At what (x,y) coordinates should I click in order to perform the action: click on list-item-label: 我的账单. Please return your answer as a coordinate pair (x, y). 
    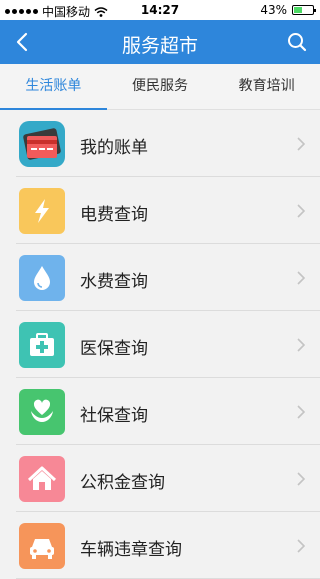
    Looking at the image, I should click on (114, 148).